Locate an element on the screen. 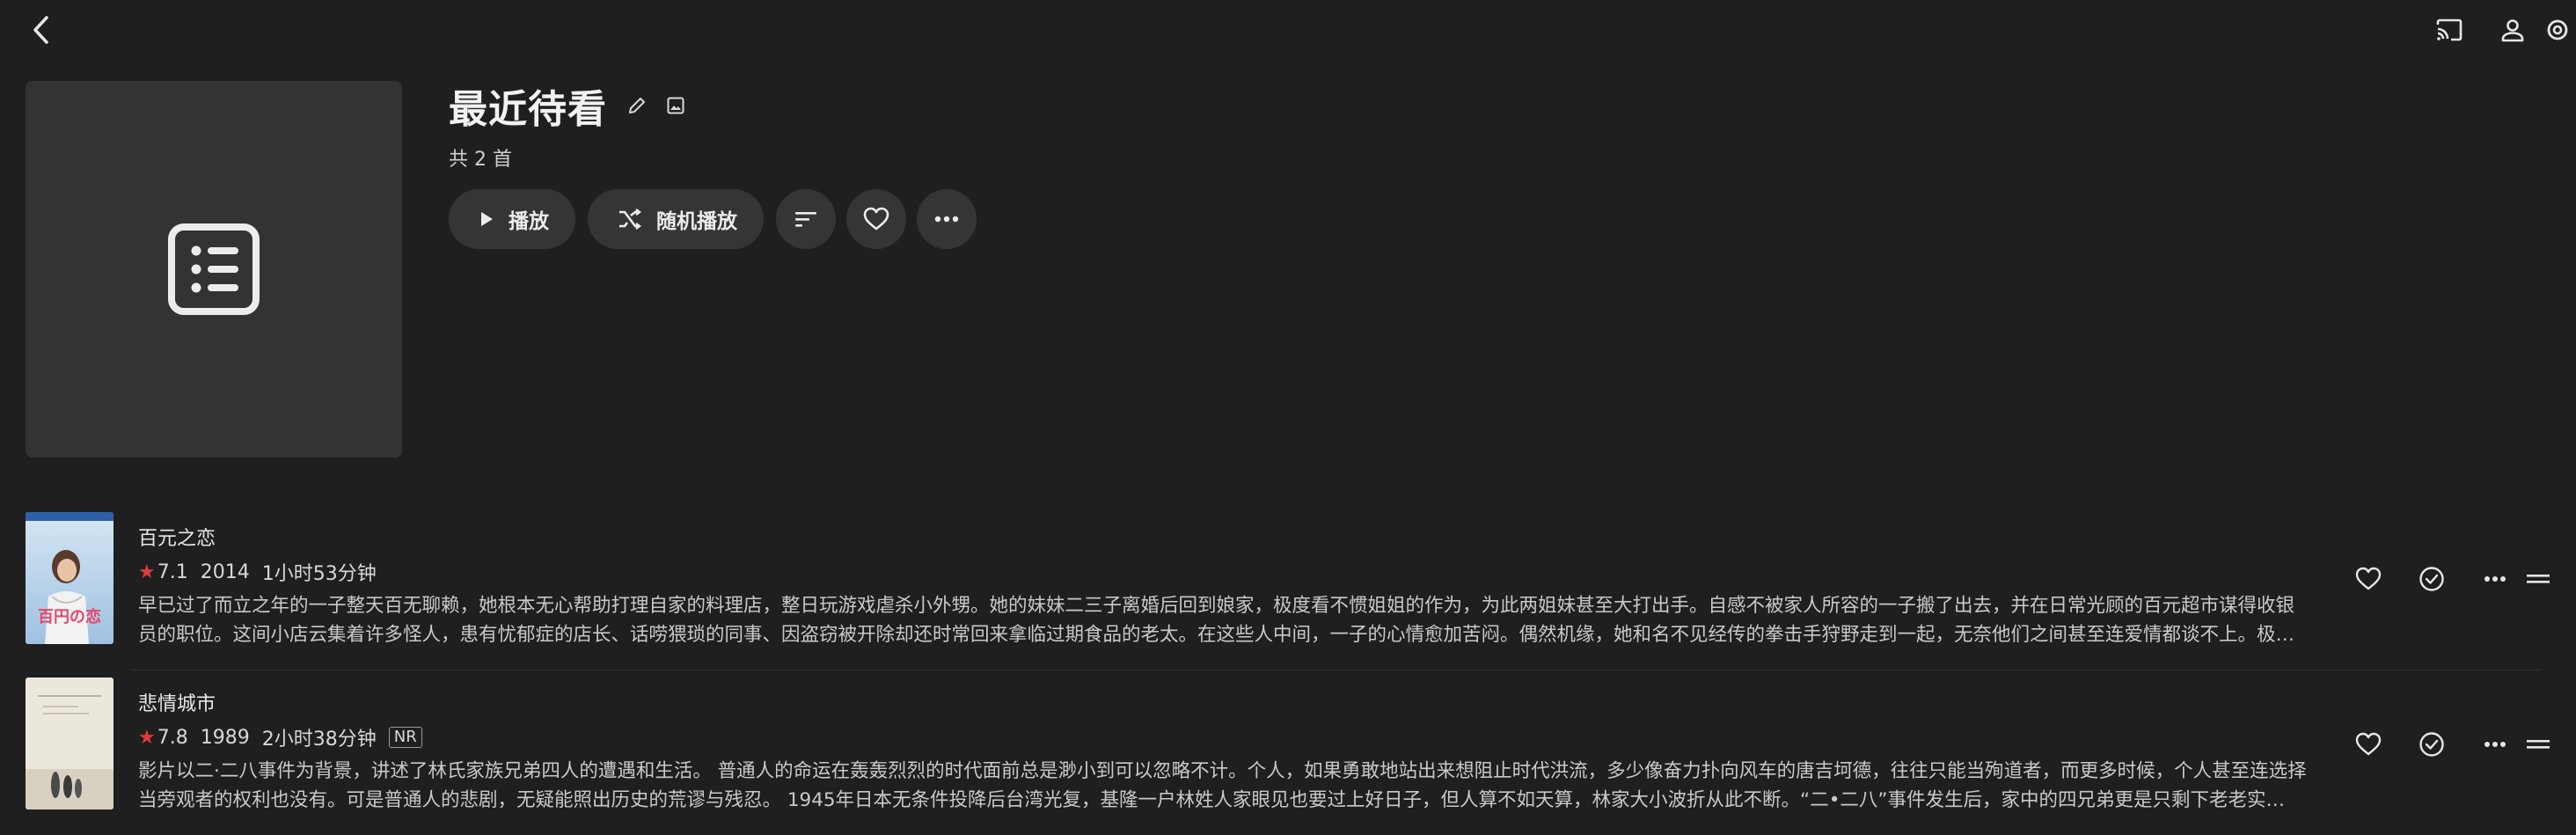 The image size is (2576, 835). cast-icon is located at coordinates (2449, 30).